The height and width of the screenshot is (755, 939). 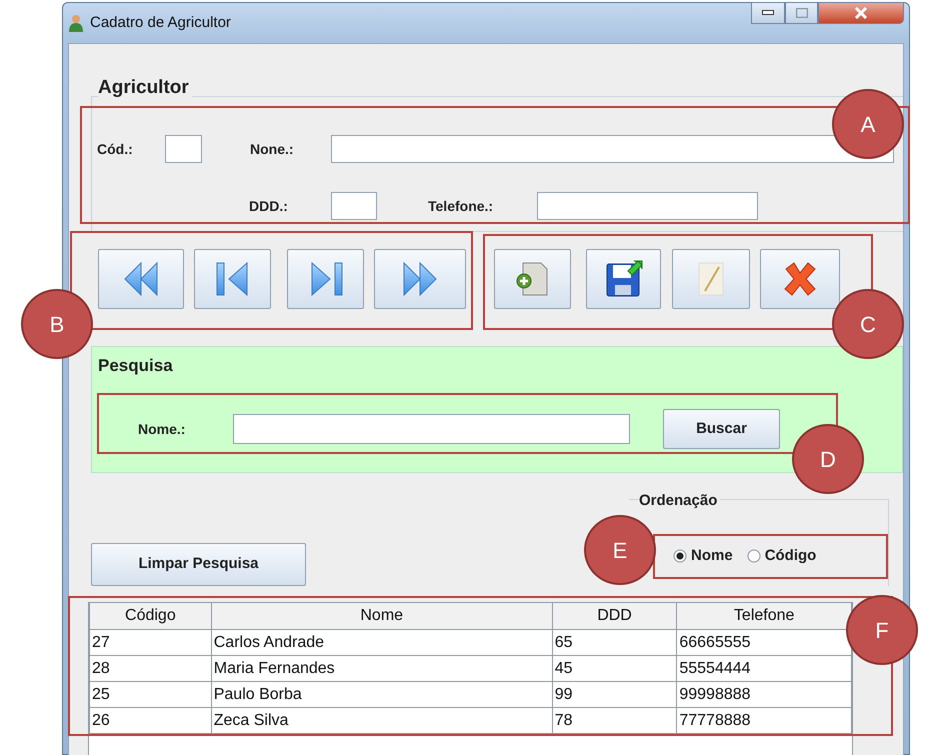 What do you see at coordinates (764, 721) in the screenshot?
I see `table-cell: 77778888` at bounding box center [764, 721].